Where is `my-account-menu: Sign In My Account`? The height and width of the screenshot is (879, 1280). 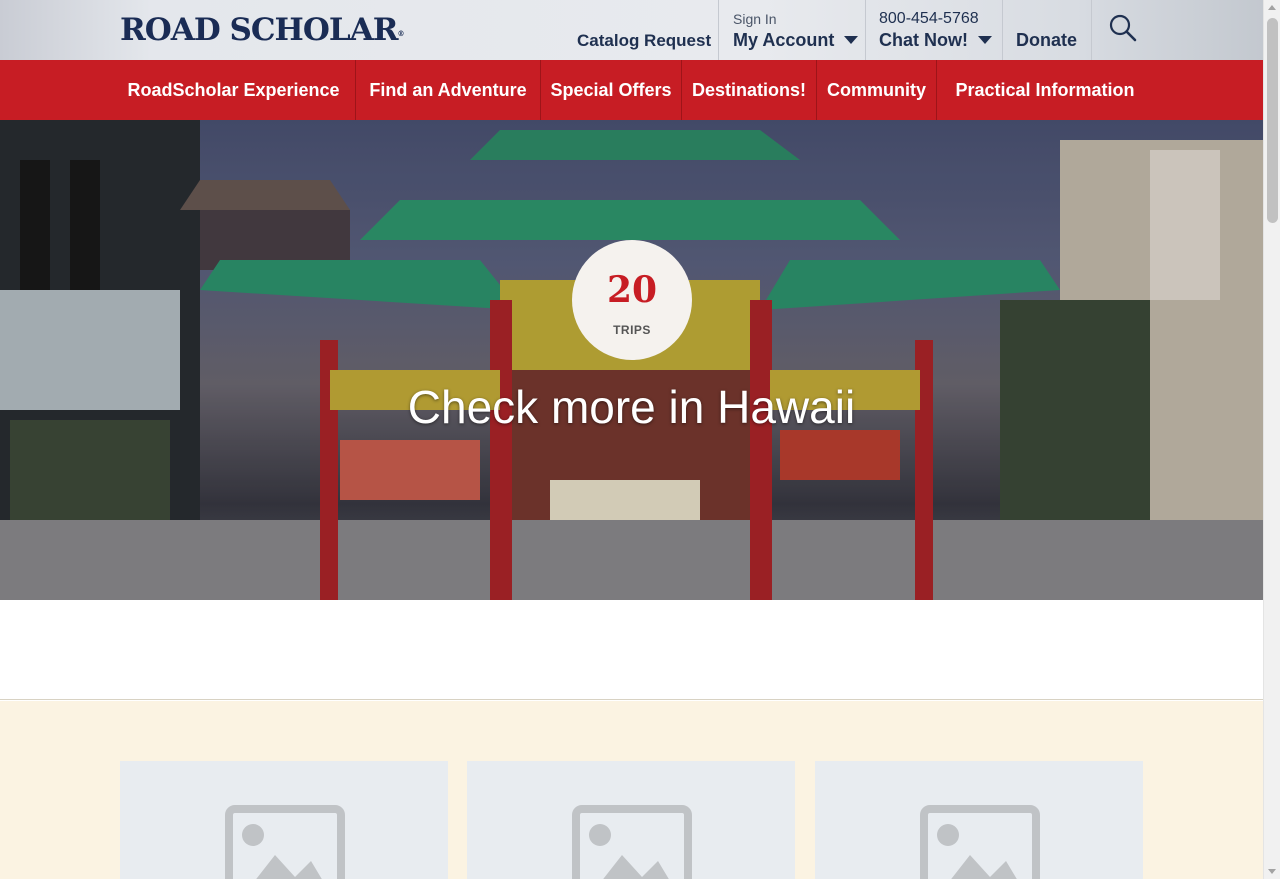
my-account-menu: Sign In My Account is located at coordinates (791, 30).